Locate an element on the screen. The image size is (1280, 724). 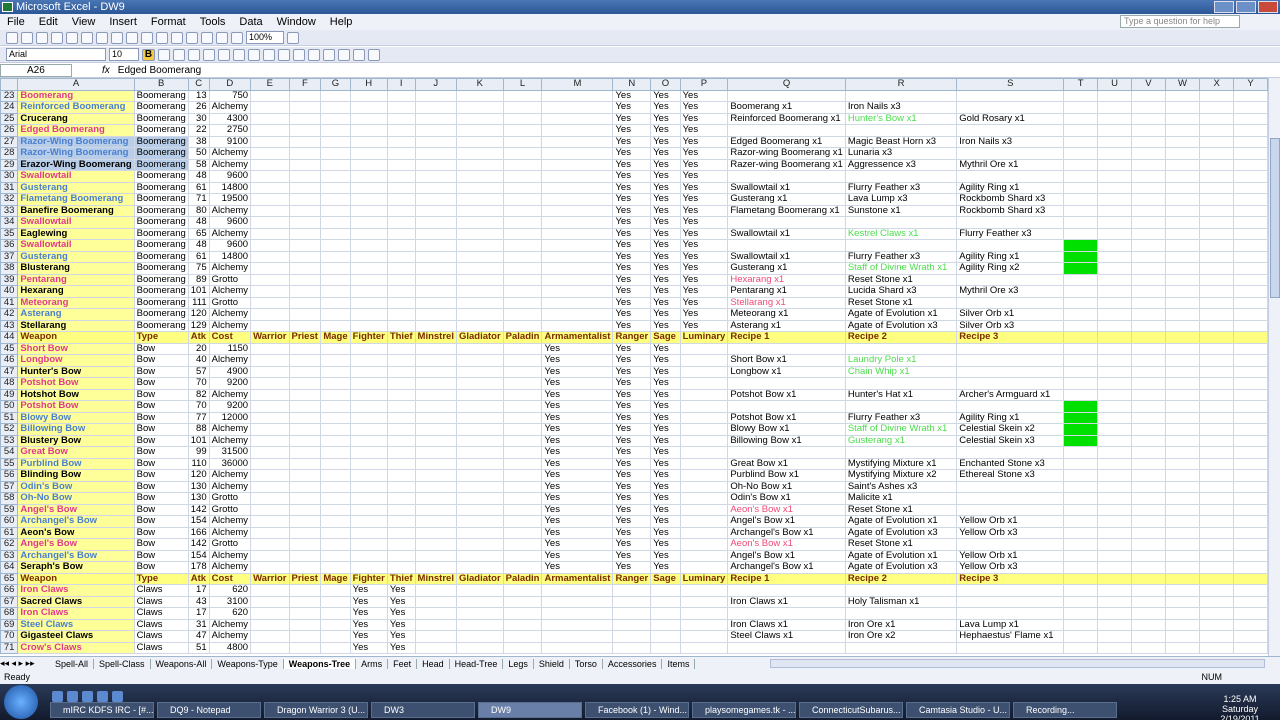
merge-icon is located at coordinates (239, 54).